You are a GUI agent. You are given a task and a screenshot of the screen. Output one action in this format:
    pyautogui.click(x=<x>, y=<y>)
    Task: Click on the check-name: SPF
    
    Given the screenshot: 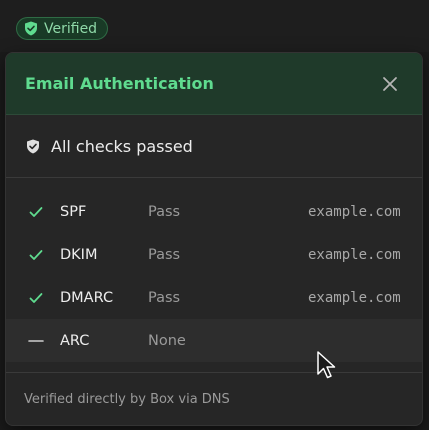 What is the action you would take?
    pyautogui.click(x=73, y=211)
    